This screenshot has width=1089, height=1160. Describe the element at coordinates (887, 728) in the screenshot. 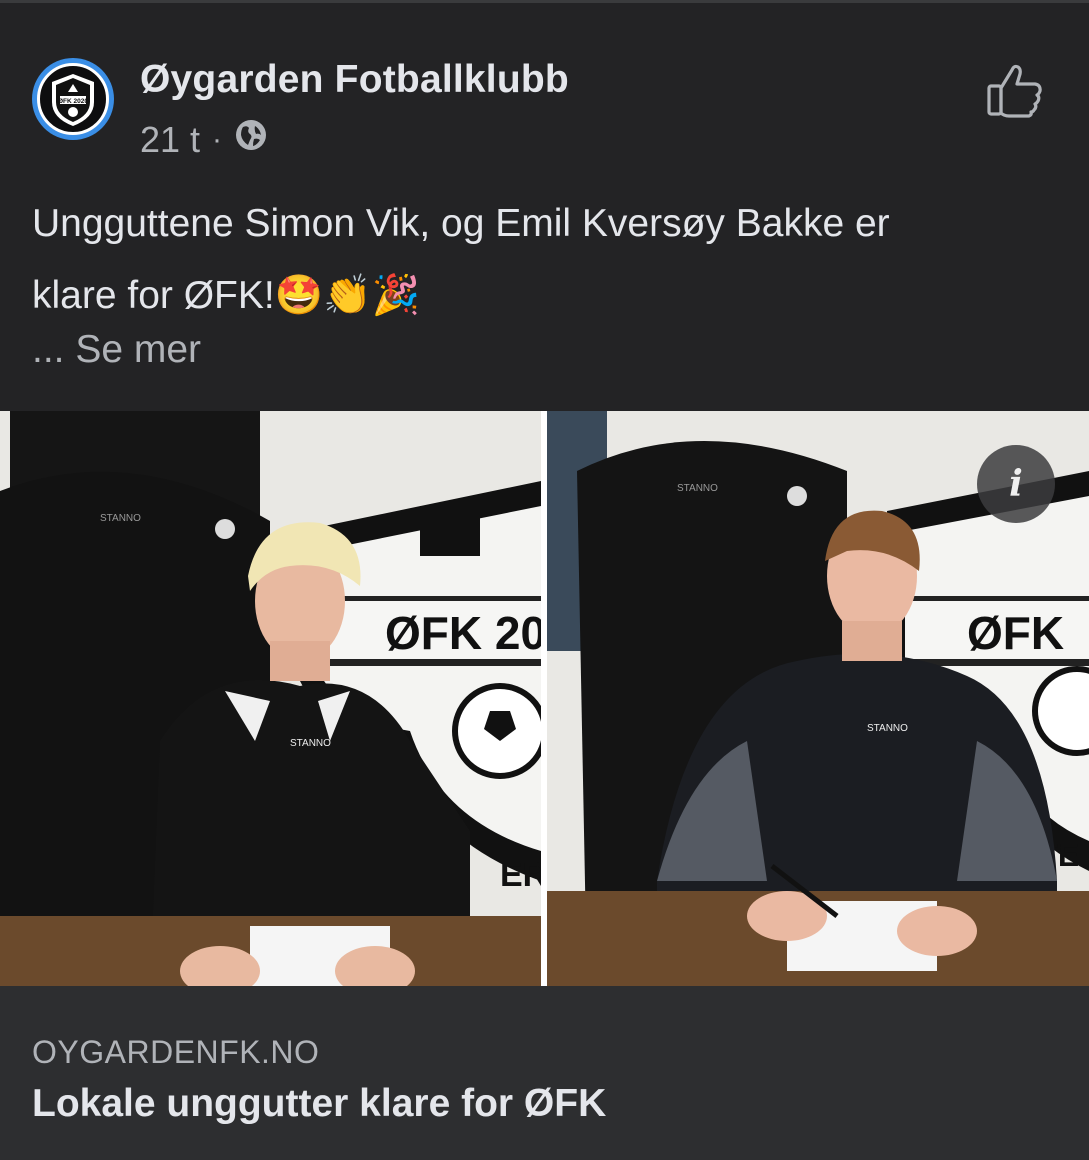

I see `shirt-sponsor-right: STANNO` at that location.